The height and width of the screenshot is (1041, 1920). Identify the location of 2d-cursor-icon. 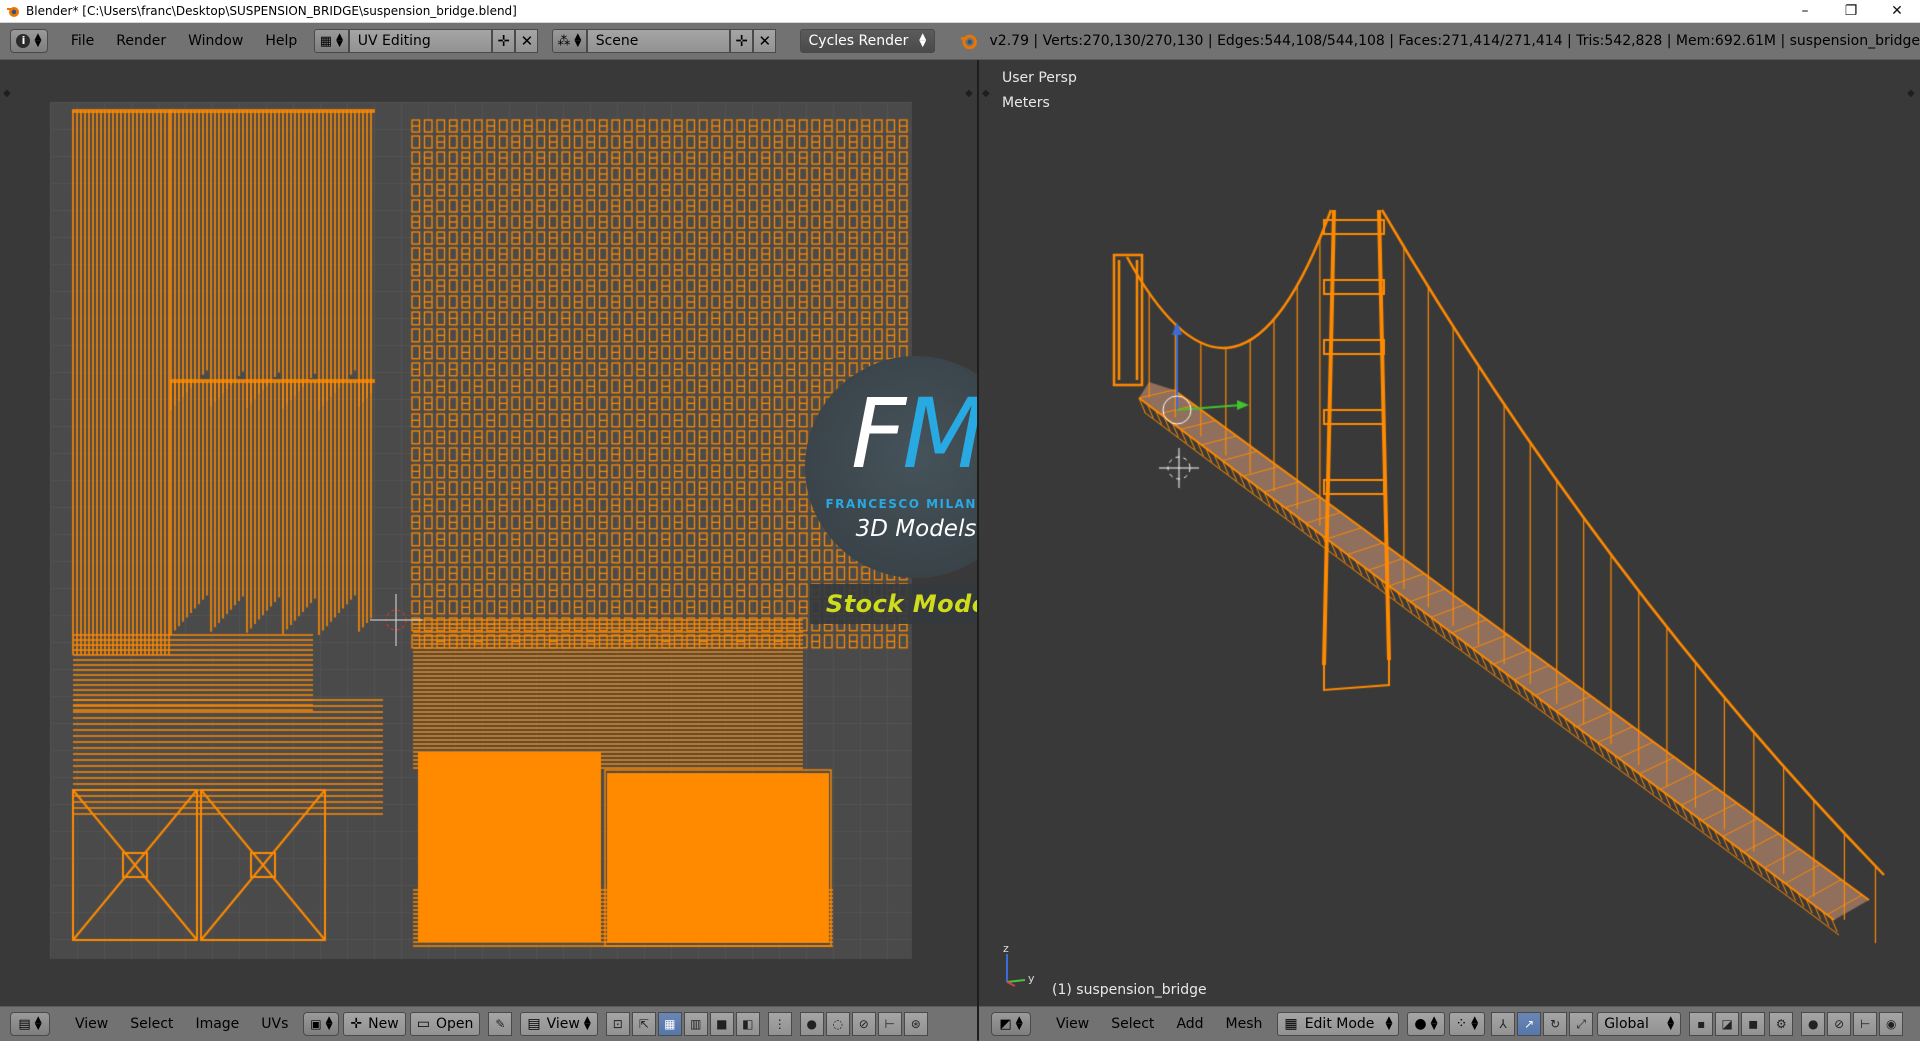
(396, 620).